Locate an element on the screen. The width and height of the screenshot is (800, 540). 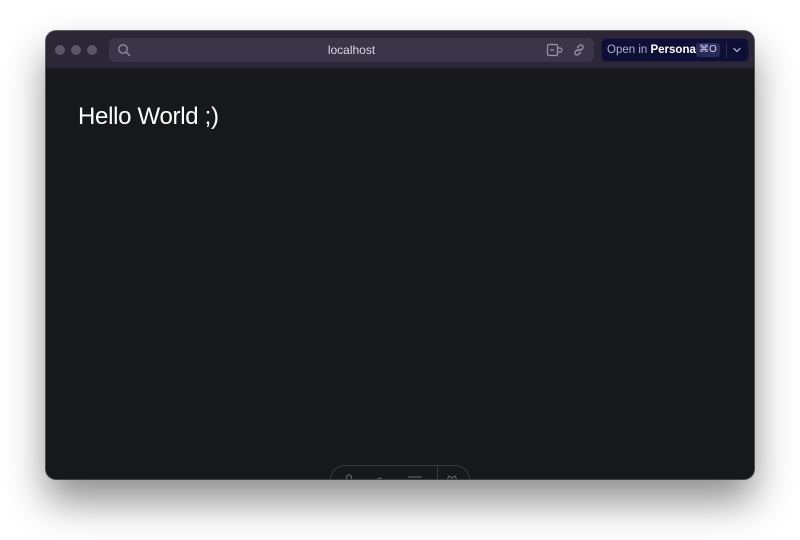
microphone-icon is located at coordinates (349, 476).